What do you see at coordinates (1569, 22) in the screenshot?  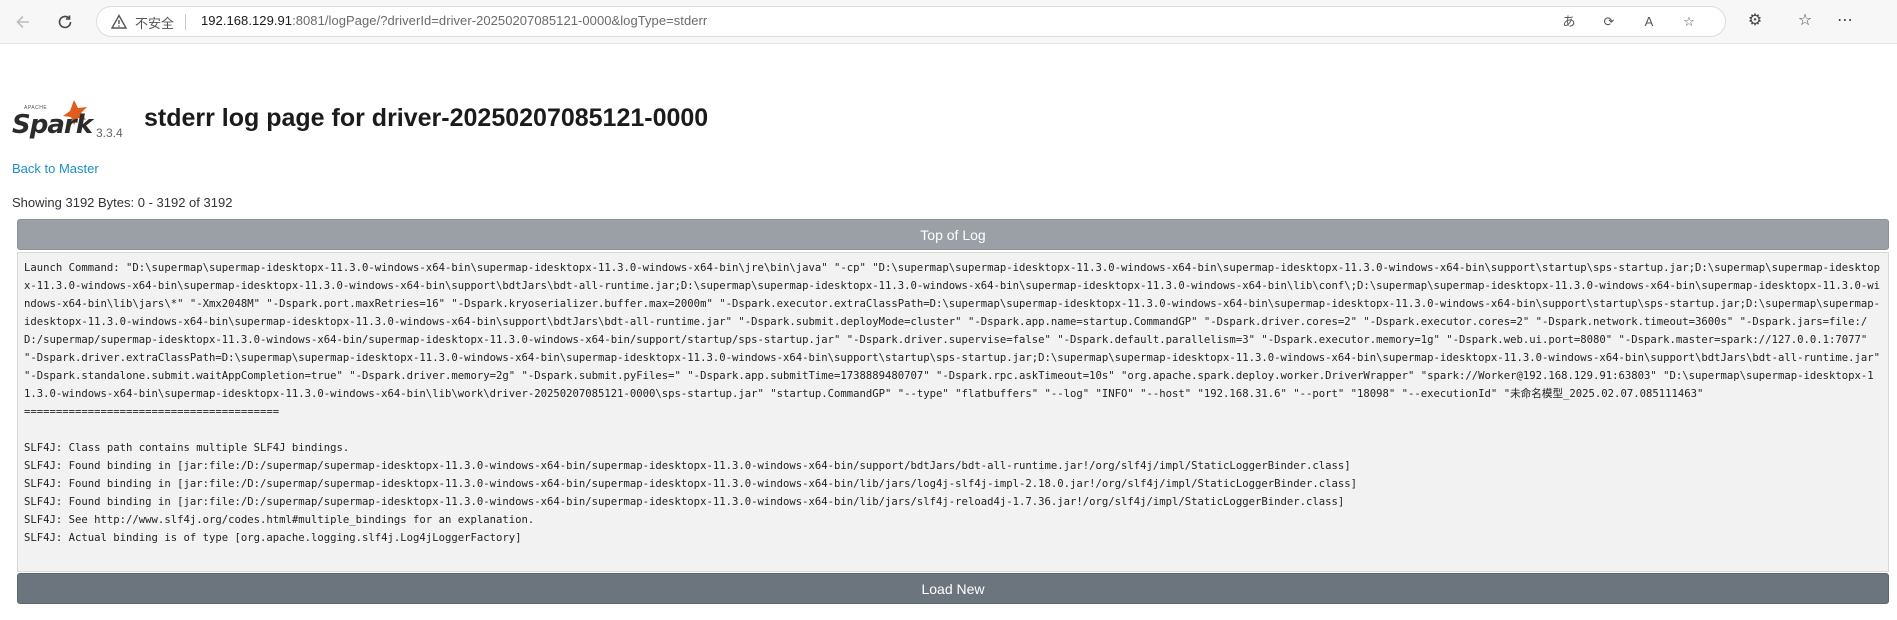 I see `translate-icon: あ` at bounding box center [1569, 22].